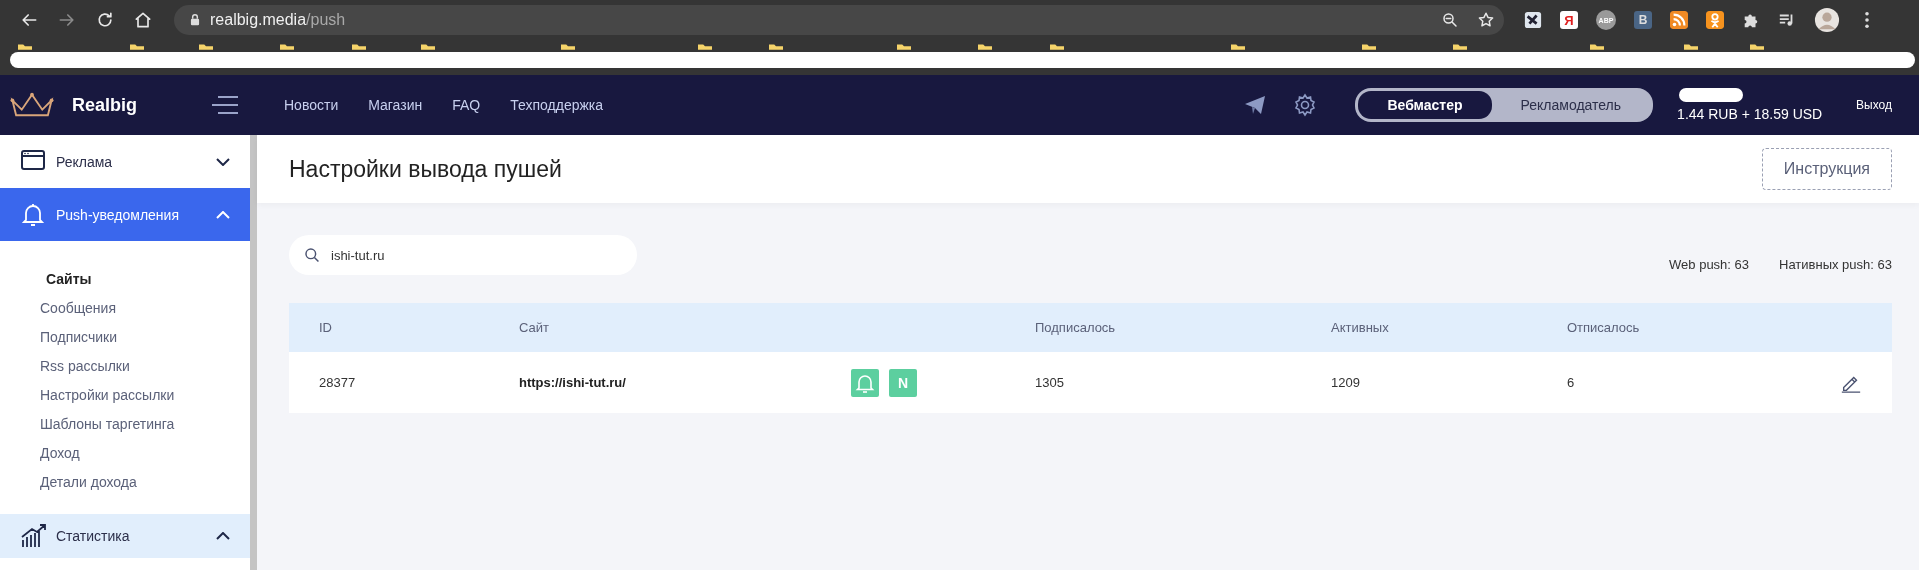  I want to click on column-header: Отписалось, so click(1604, 327).